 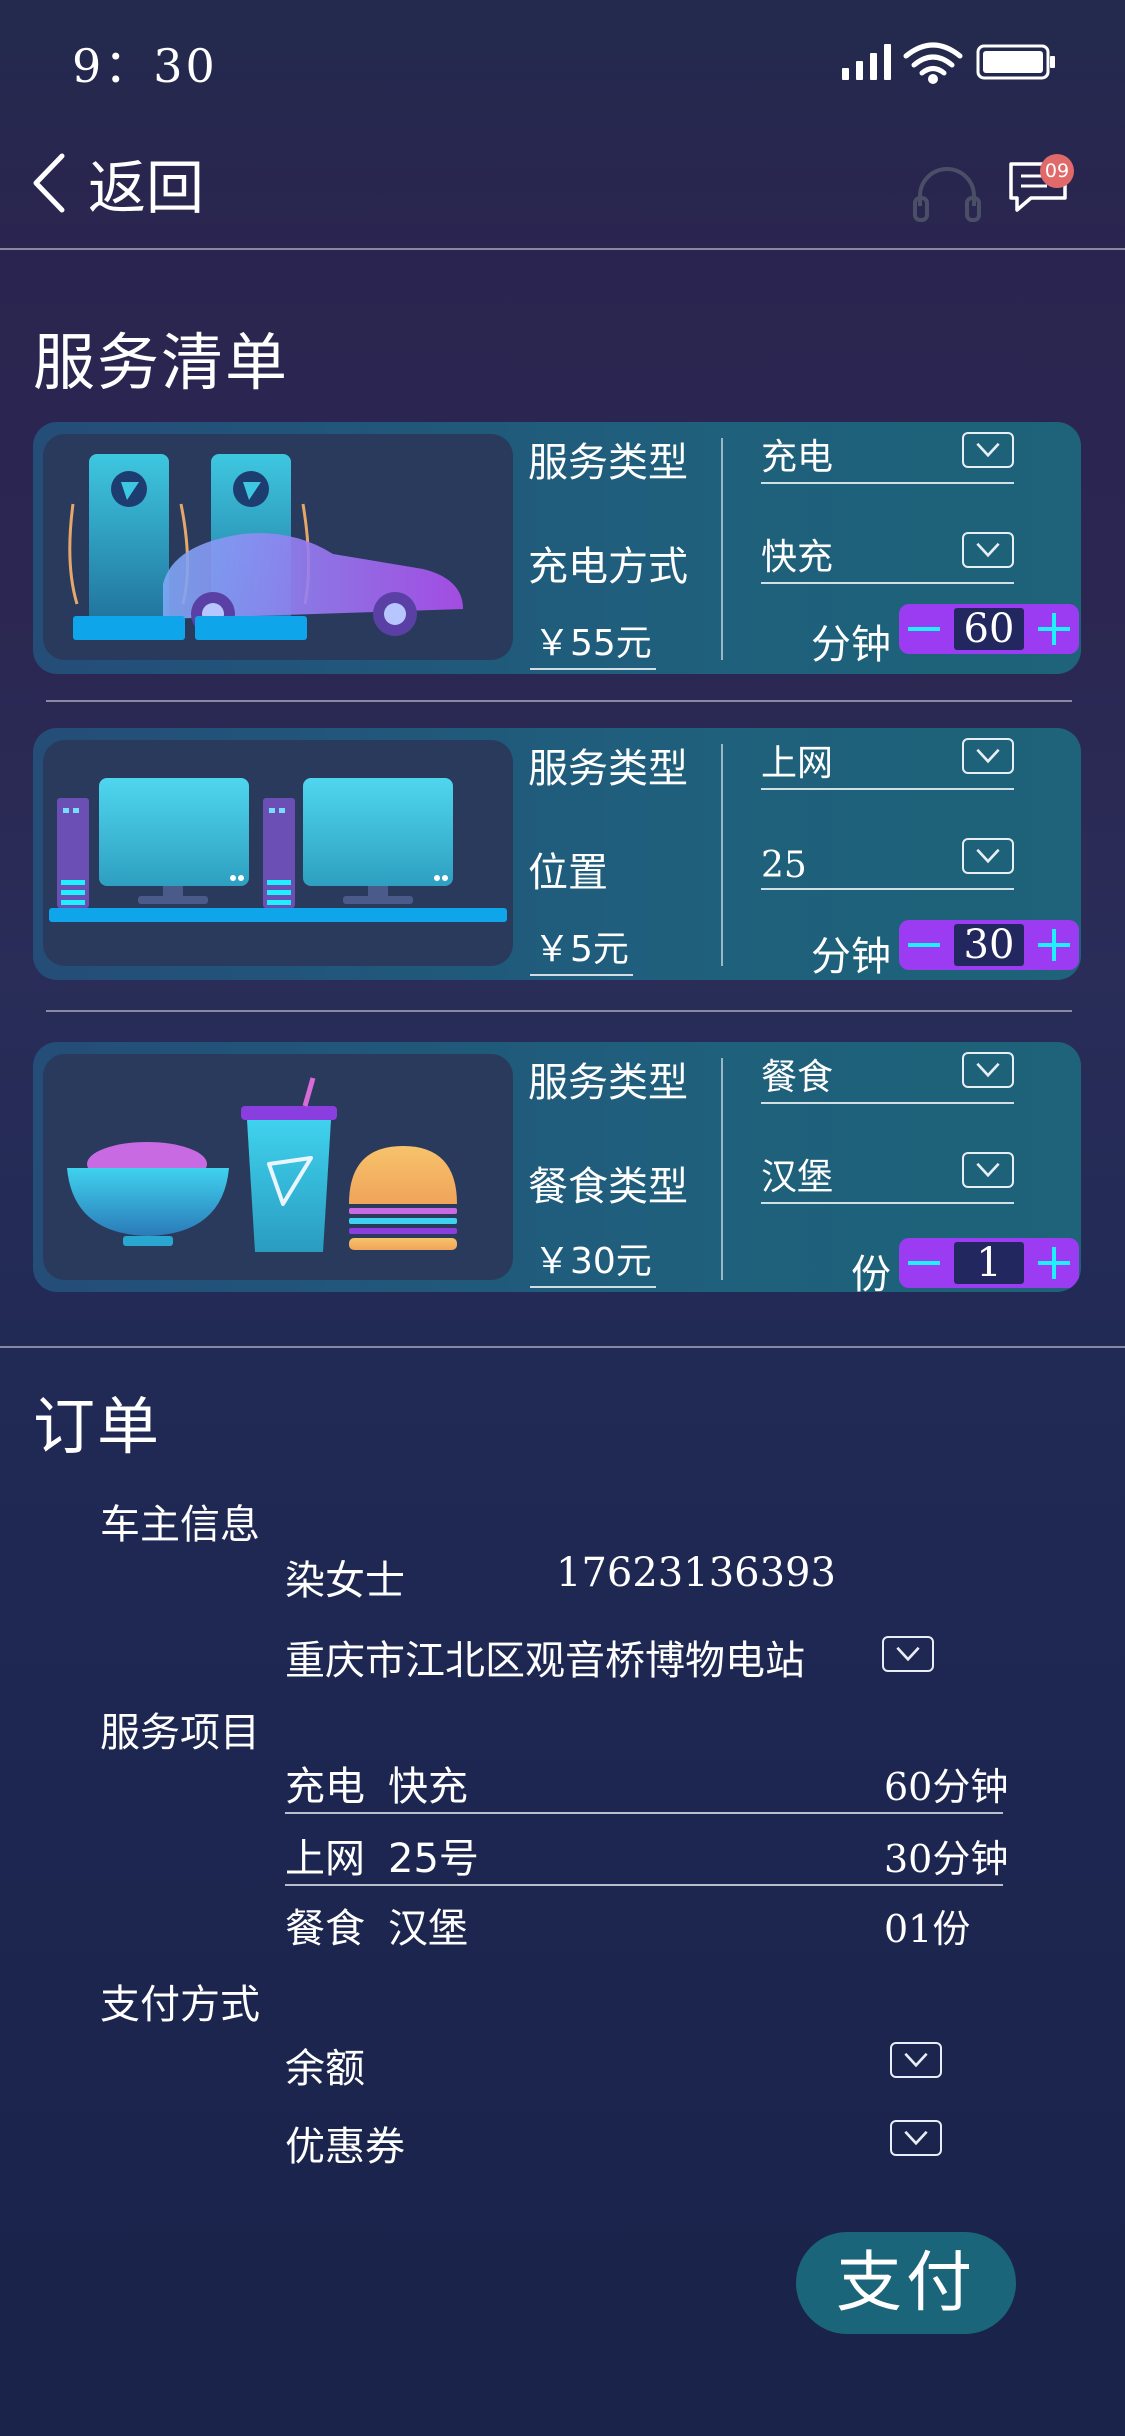 I want to click on order-item-amount: 01份, so click(x=927, y=1929).